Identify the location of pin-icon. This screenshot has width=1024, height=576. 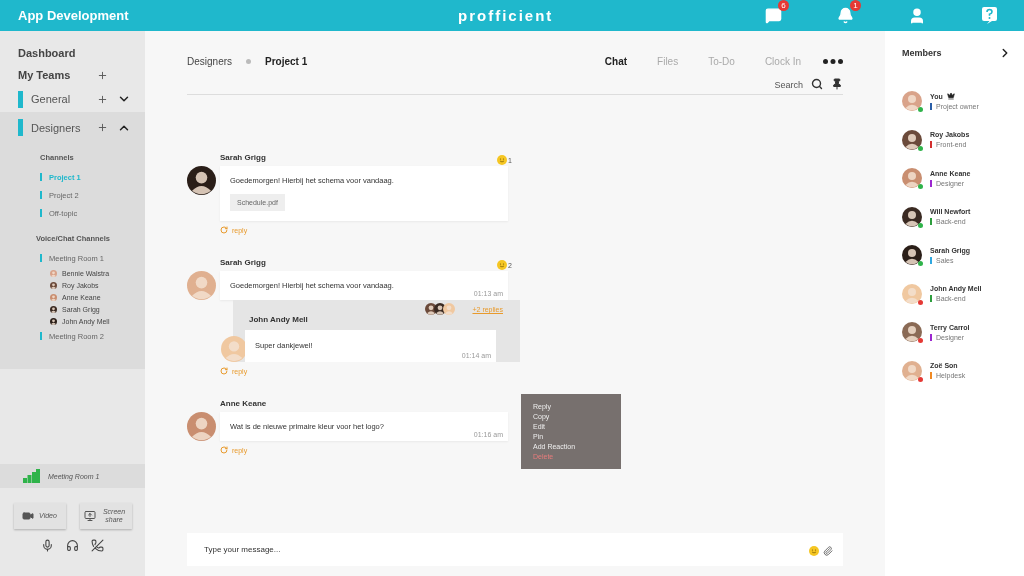
(837, 84).